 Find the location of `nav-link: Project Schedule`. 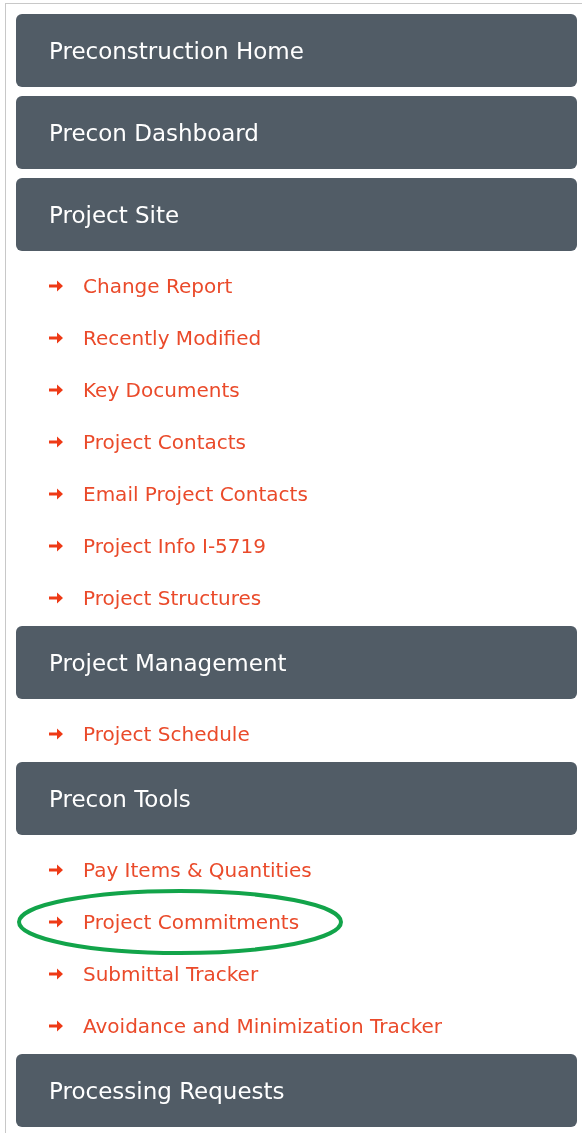

nav-link: Project Schedule is located at coordinates (166, 734).